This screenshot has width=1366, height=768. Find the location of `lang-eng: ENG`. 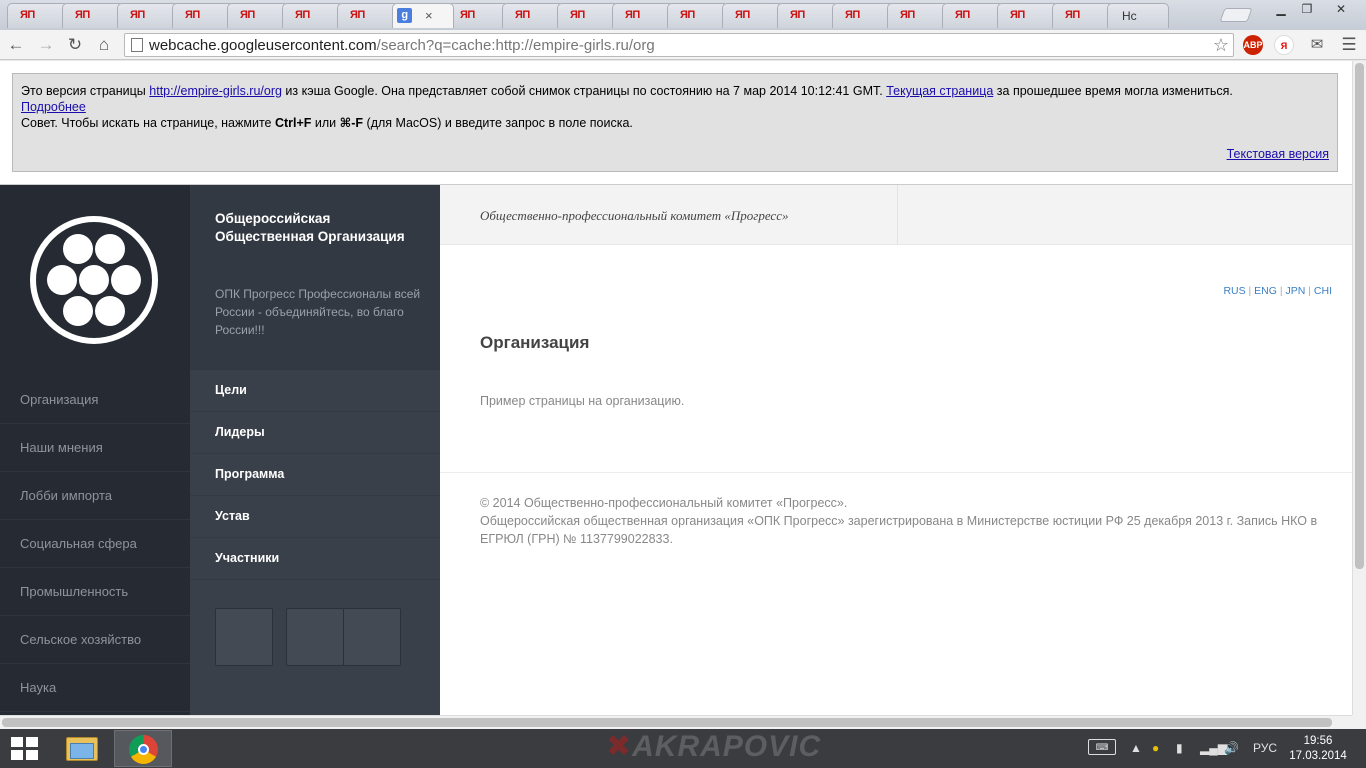

lang-eng: ENG is located at coordinates (1265, 291).